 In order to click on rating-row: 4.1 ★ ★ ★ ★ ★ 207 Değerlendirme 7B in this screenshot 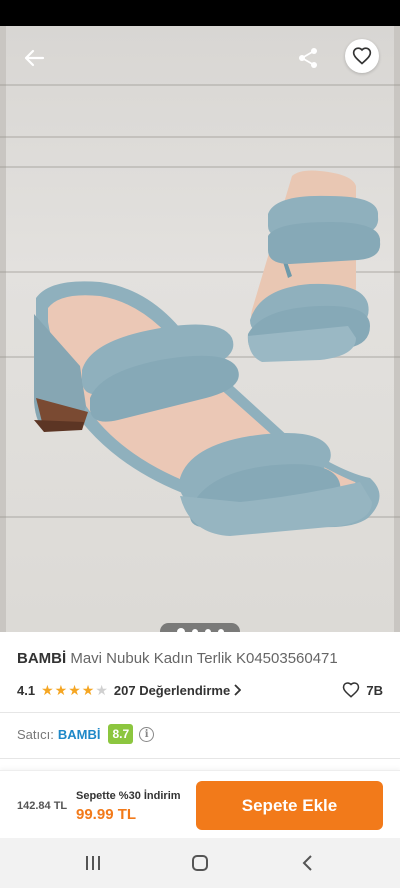, I will do `click(200, 690)`.